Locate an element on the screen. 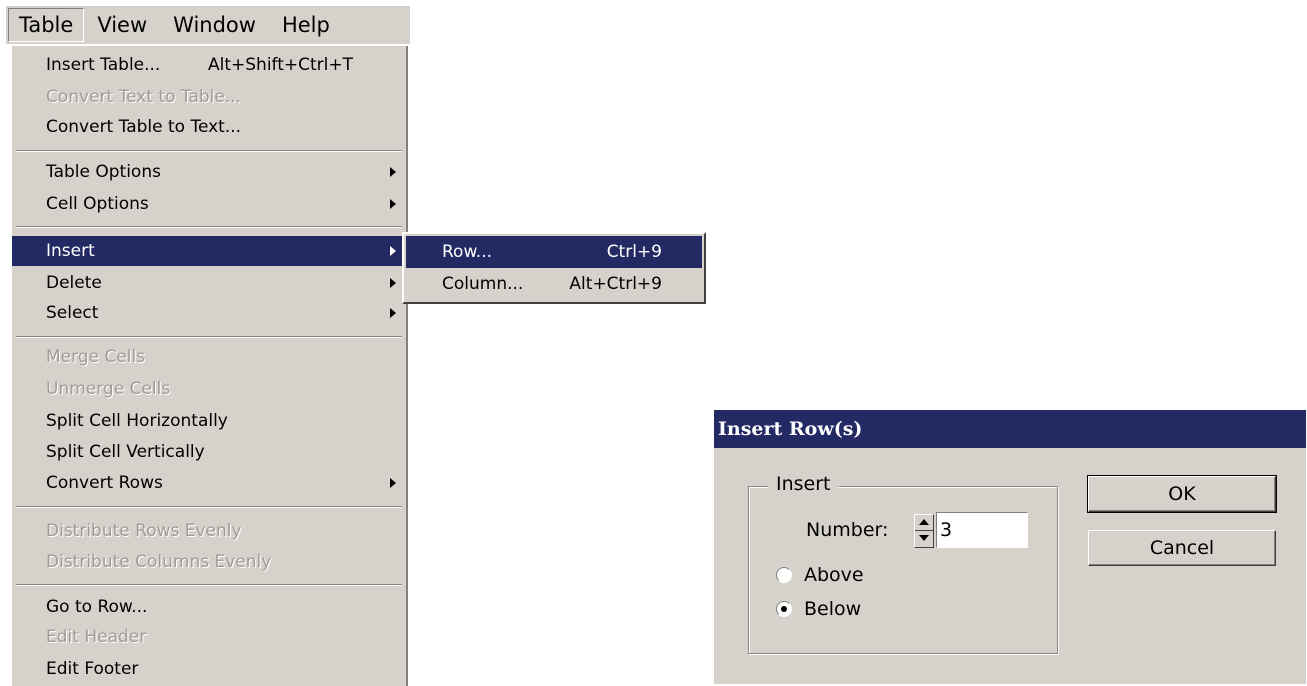 The width and height of the screenshot is (1307, 686). spin-up-button is located at coordinates (924, 523).